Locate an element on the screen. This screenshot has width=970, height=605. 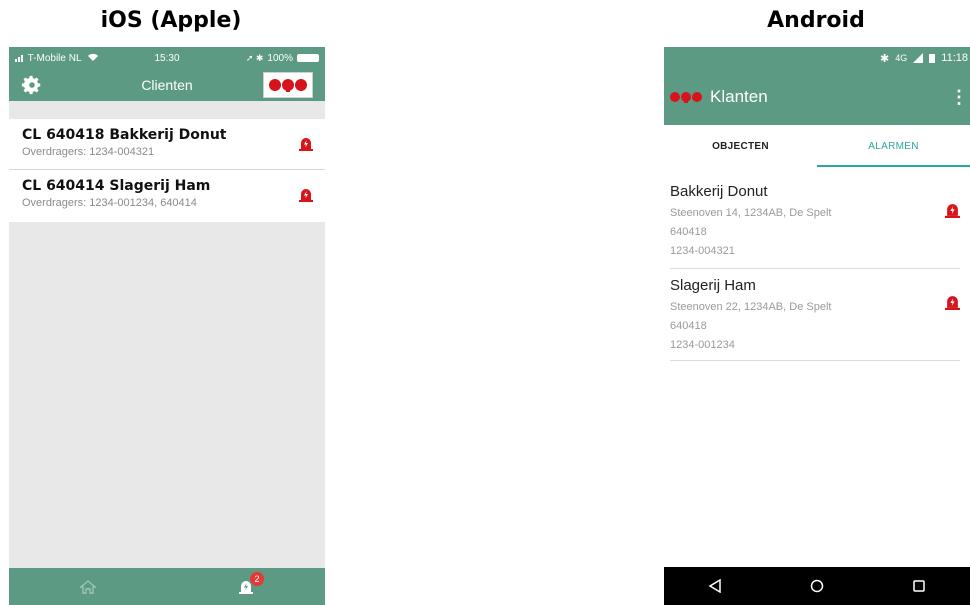
more-vert-icon: ⋮ is located at coordinates (959, 97).